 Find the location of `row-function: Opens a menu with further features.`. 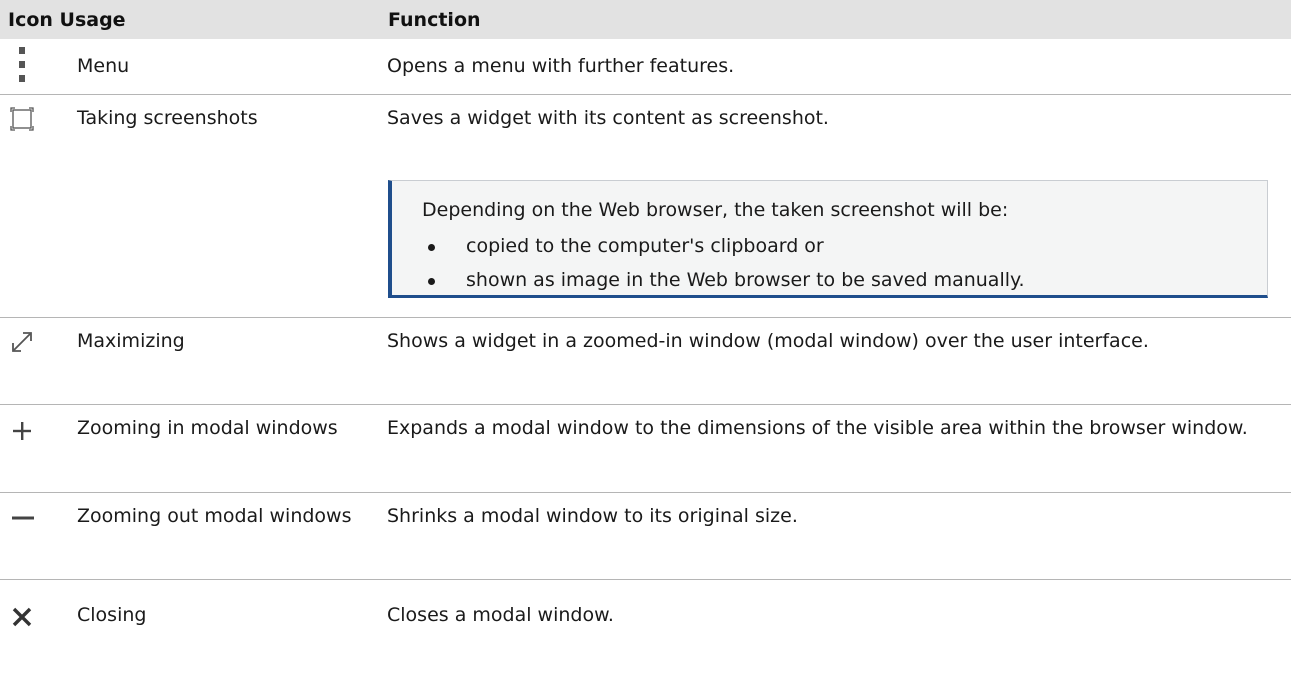

row-function: Opens a menu with further features. is located at coordinates (561, 66).